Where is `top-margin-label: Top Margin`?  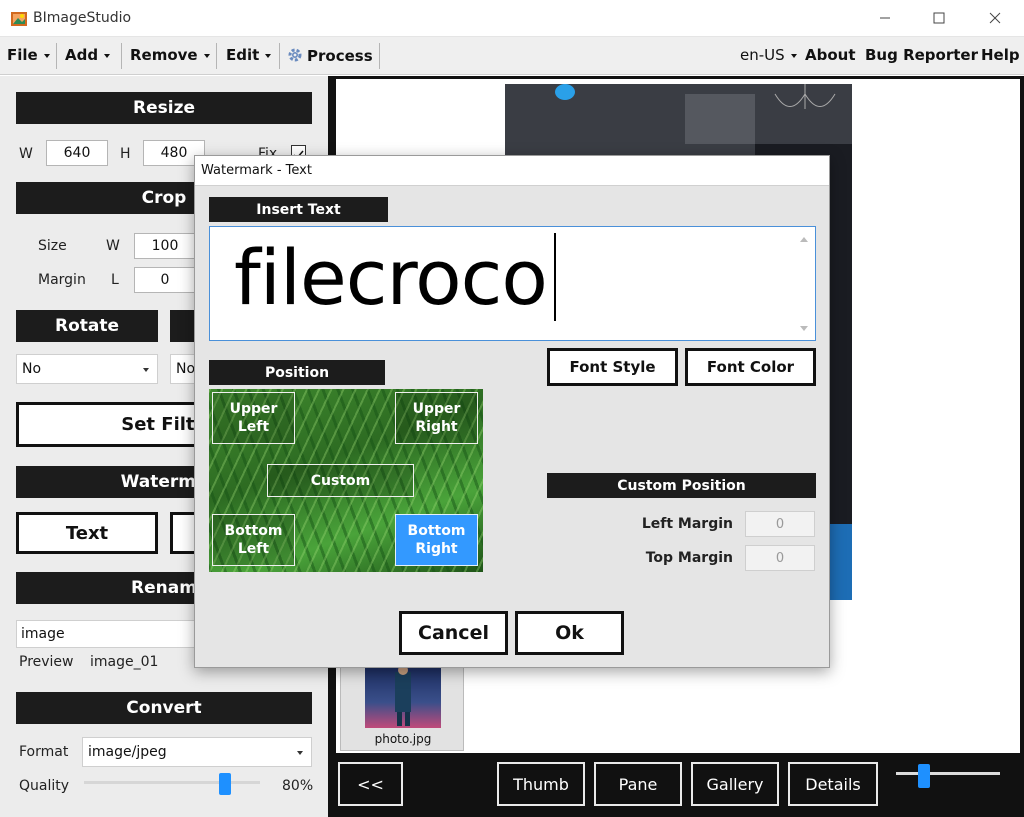 top-margin-label: Top Margin is located at coordinates (689, 558).